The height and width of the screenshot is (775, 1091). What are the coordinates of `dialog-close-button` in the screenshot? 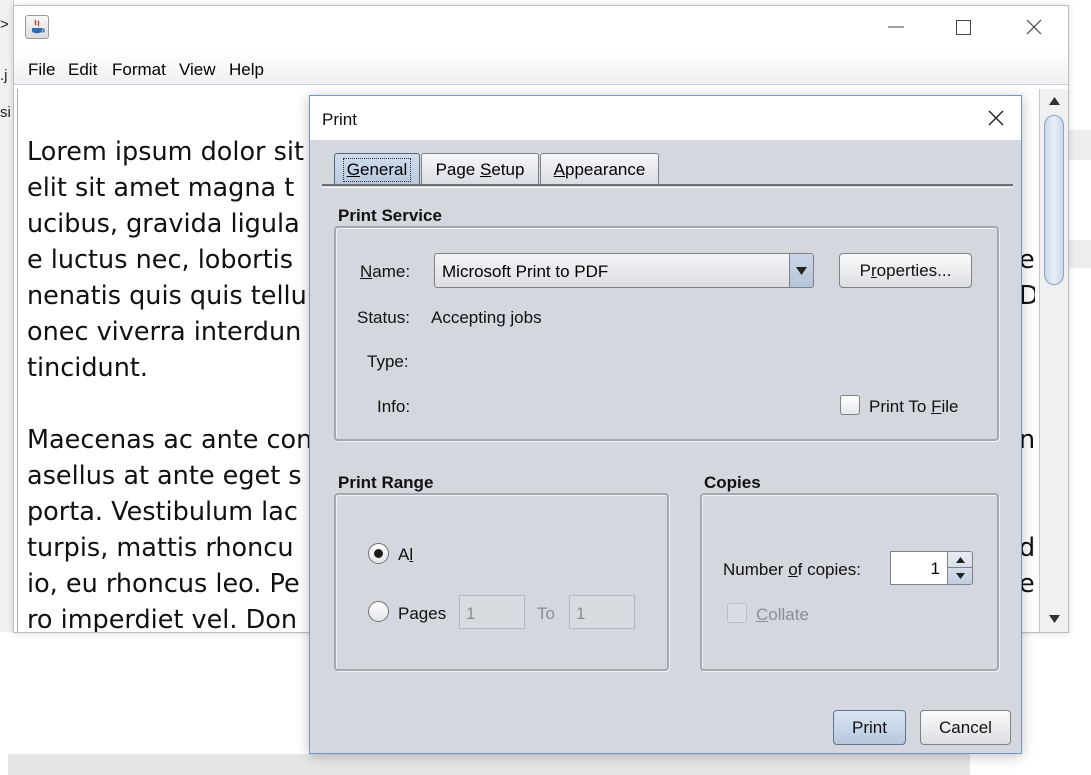 It's located at (996, 118).